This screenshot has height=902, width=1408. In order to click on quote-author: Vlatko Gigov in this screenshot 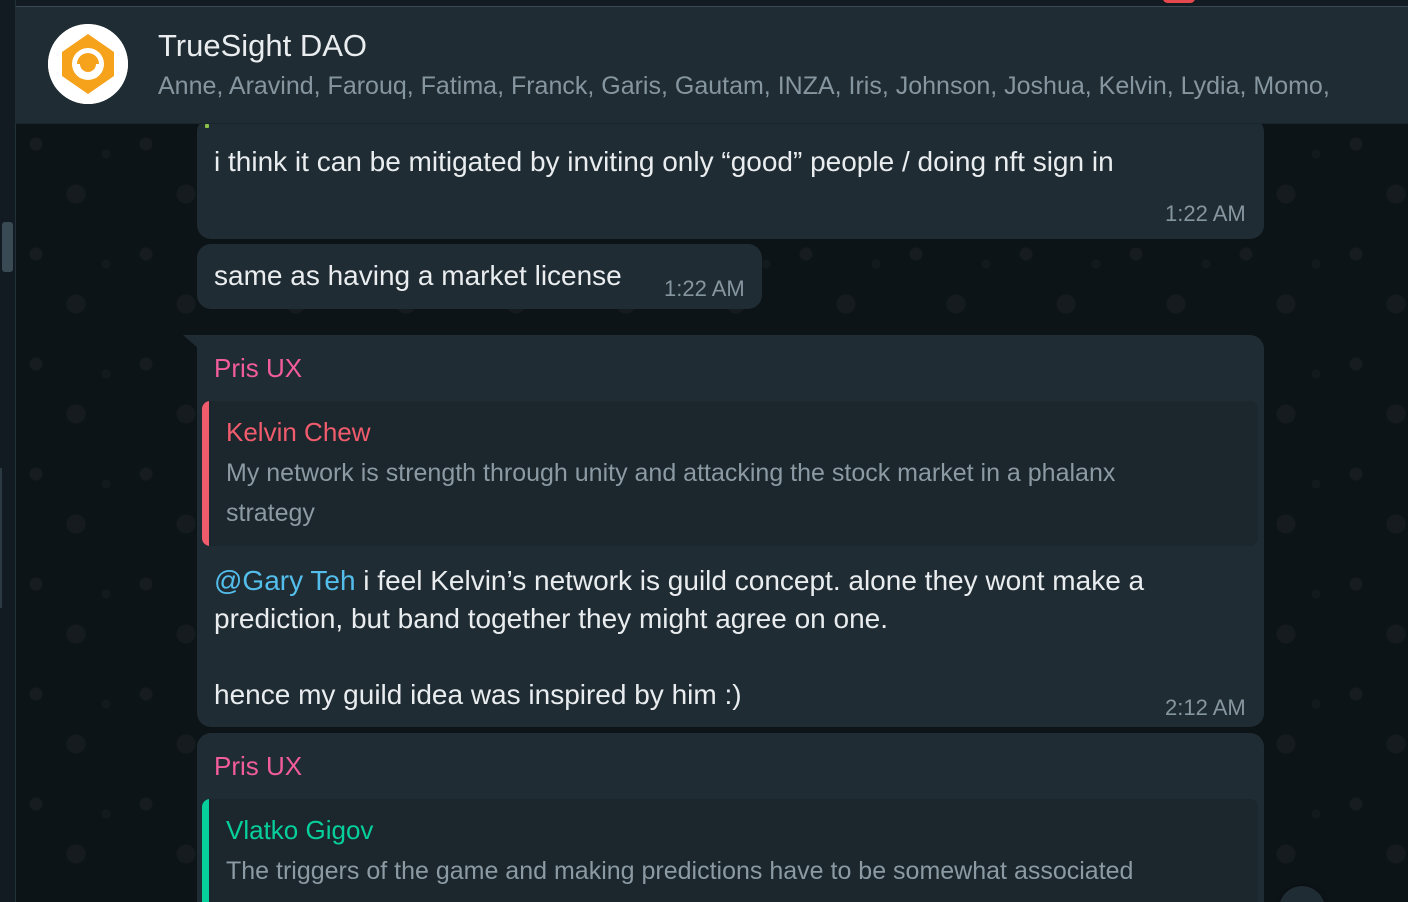, I will do `click(300, 830)`.